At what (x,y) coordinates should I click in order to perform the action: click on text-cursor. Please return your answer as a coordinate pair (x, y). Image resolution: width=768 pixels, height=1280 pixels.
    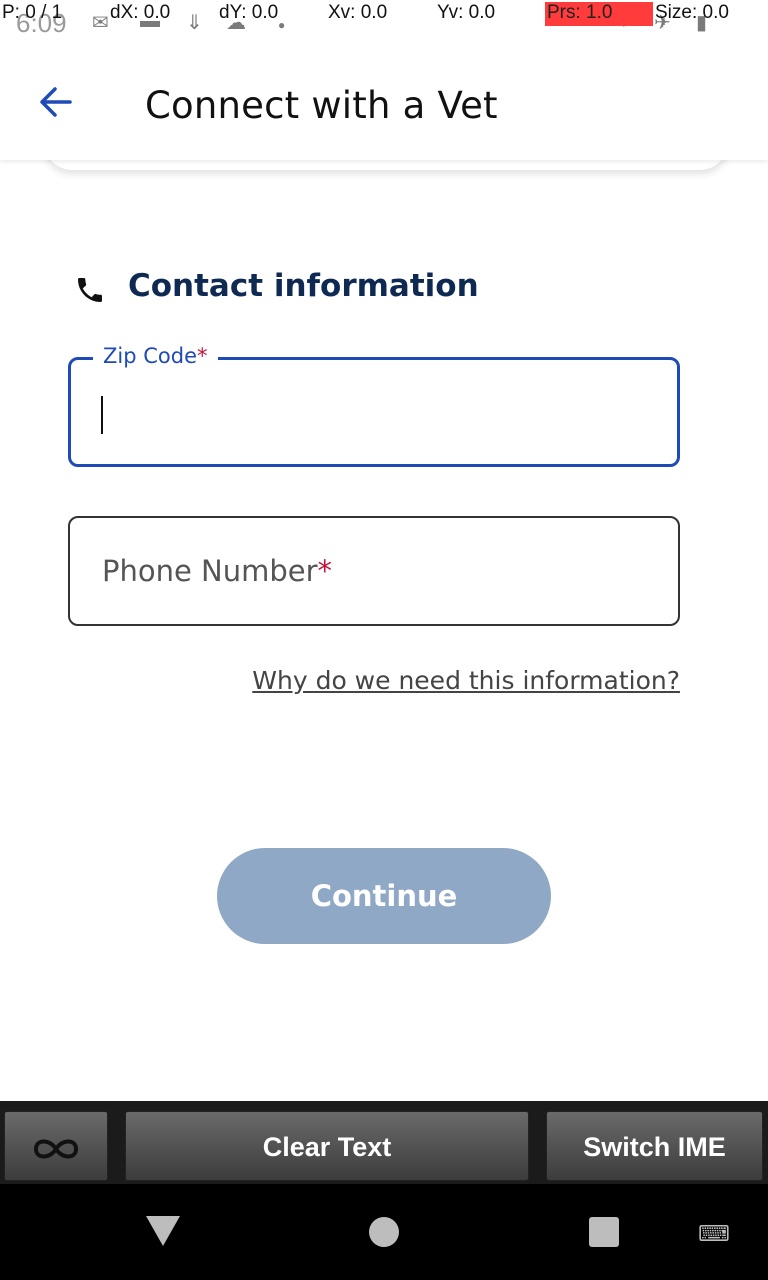
    Looking at the image, I should click on (102, 415).